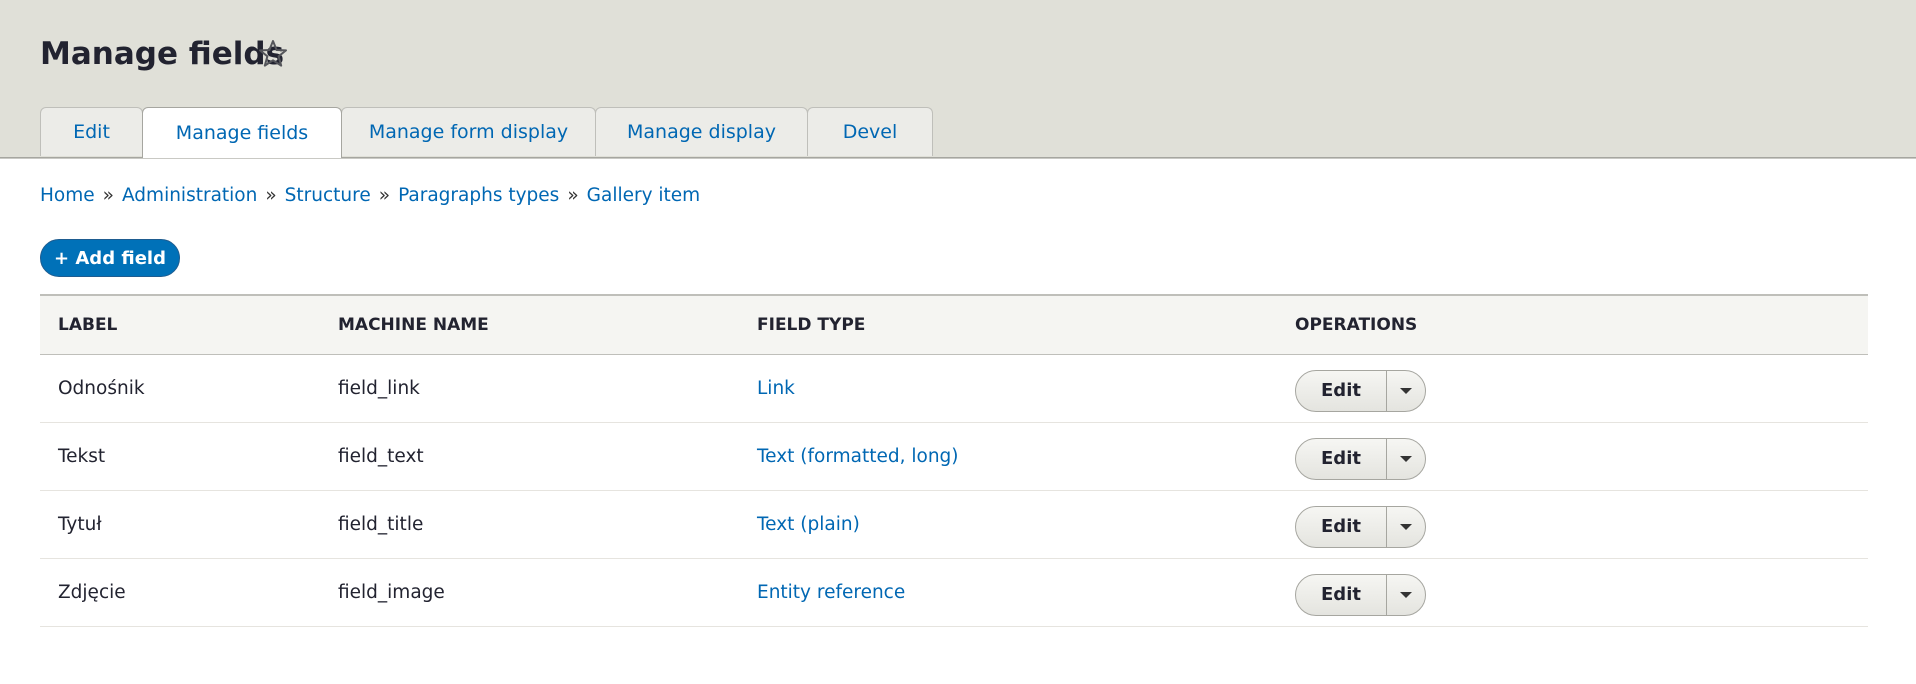 Image resolution: width=1916 pixels, height=684 pixels. What do you see at coordinates (954, 325) in the screenshot?
I see `table-header: LABEL MACHINE NAME FIELD TYPE OPERATIONS` at bounding box center [954, 325].